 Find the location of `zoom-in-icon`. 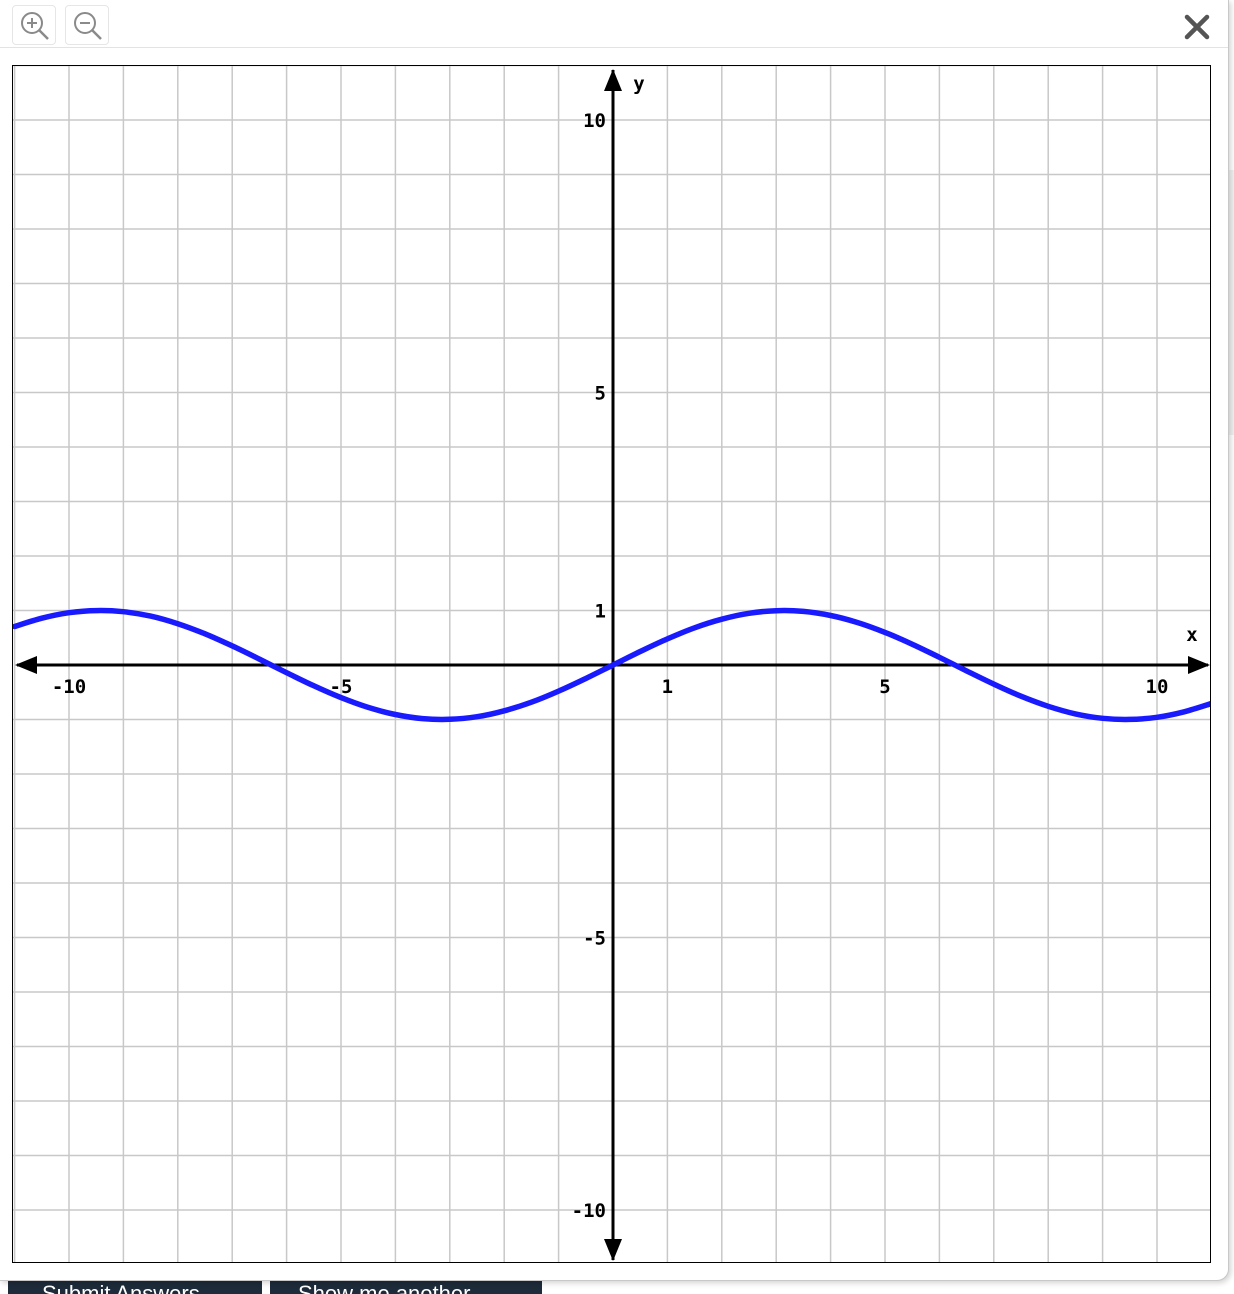

zoom-in-icon is located at coordinates (35, 26).